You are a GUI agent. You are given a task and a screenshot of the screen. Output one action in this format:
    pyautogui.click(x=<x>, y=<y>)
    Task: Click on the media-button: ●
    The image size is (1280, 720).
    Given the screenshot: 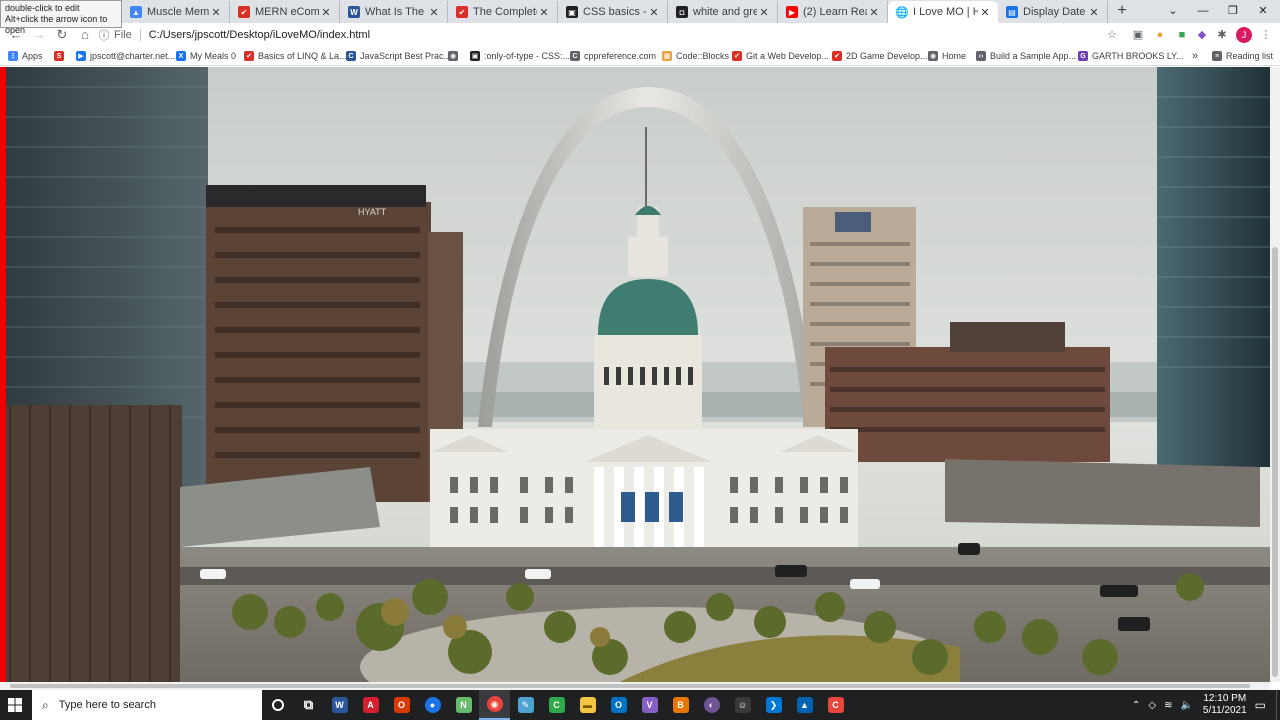 What is the action you would take?
    pyautogui.click(x=432, y=705)
    